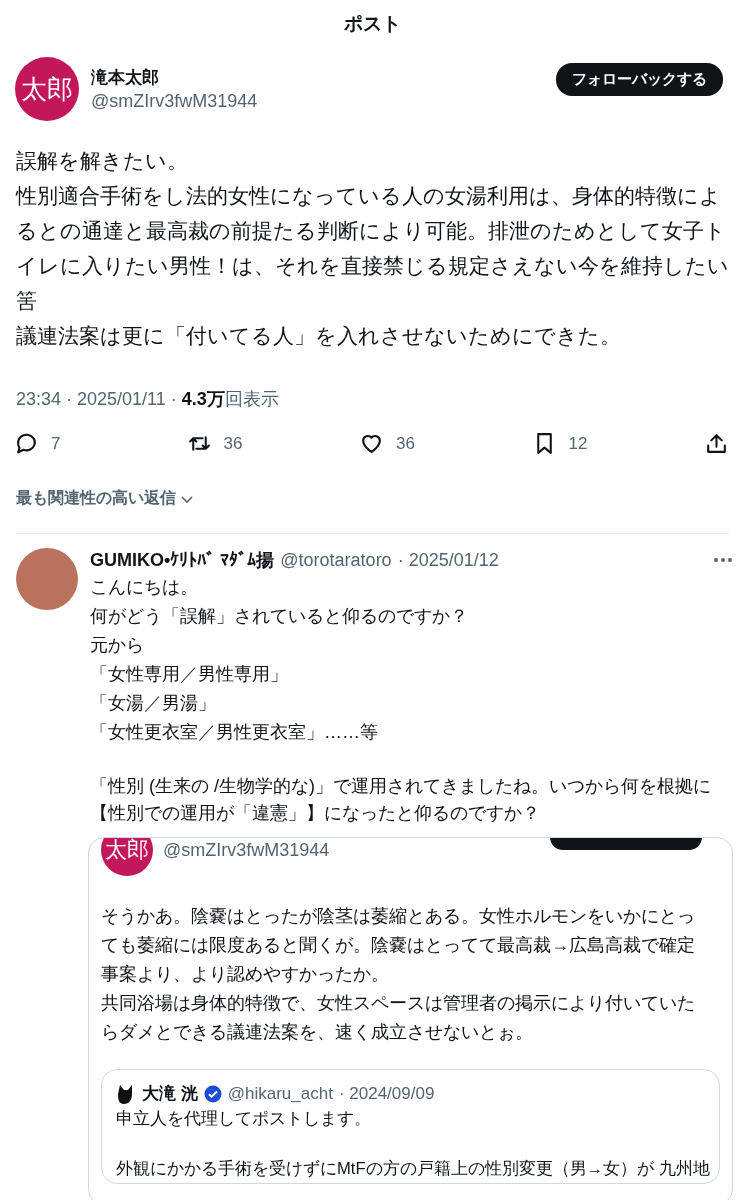  I want to click on reply-author-name: GUMIKO•ｹﾘﾄﾊﾞ ﾏﾀﾞﾑ揚, so click(182, 560).